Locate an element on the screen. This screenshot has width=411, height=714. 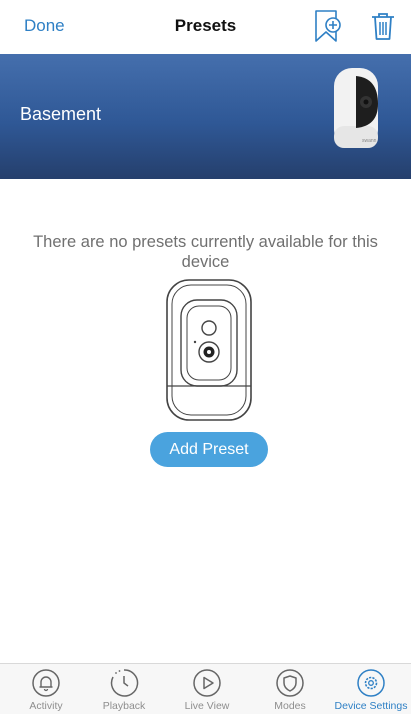
tab-playback: Playback is located at coordinates (124, 691).